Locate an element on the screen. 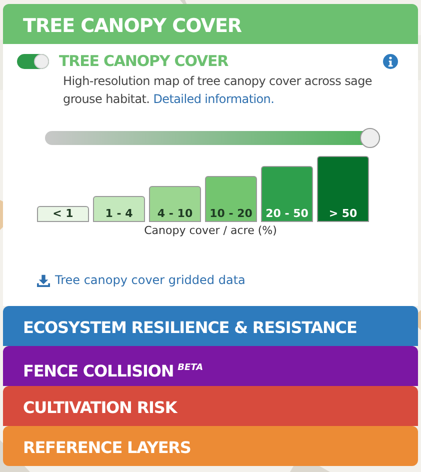  legend-swatch: > 50 is located at coordinates (343, 189).